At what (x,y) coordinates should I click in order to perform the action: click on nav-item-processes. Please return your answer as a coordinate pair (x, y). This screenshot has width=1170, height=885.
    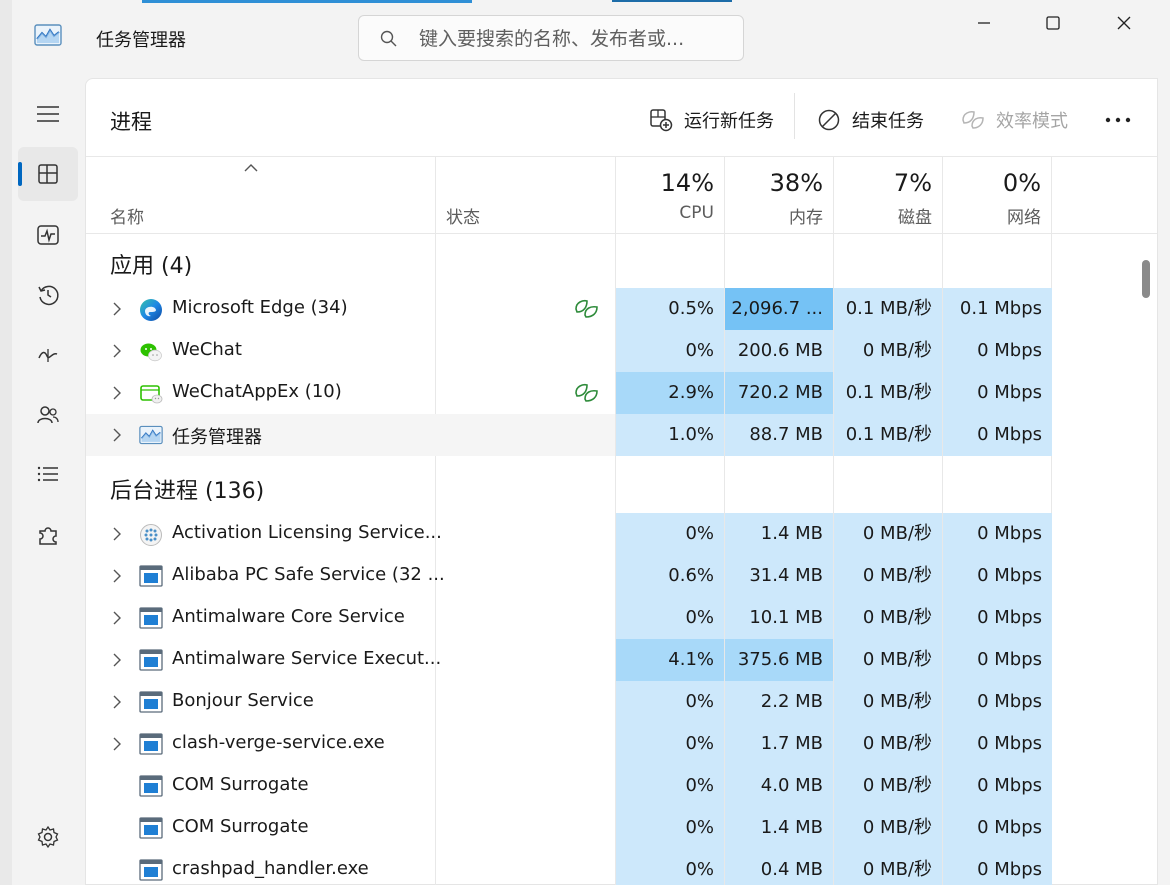
    Looking at the image, I should click on (48, 174).